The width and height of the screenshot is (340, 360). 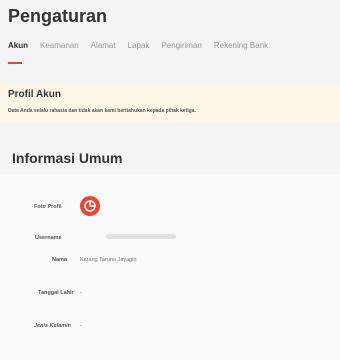 What do you see at coordinates (18, 45) in the screenshot?
I see `tab-akun: Akun` at bounding box center [18, 45].